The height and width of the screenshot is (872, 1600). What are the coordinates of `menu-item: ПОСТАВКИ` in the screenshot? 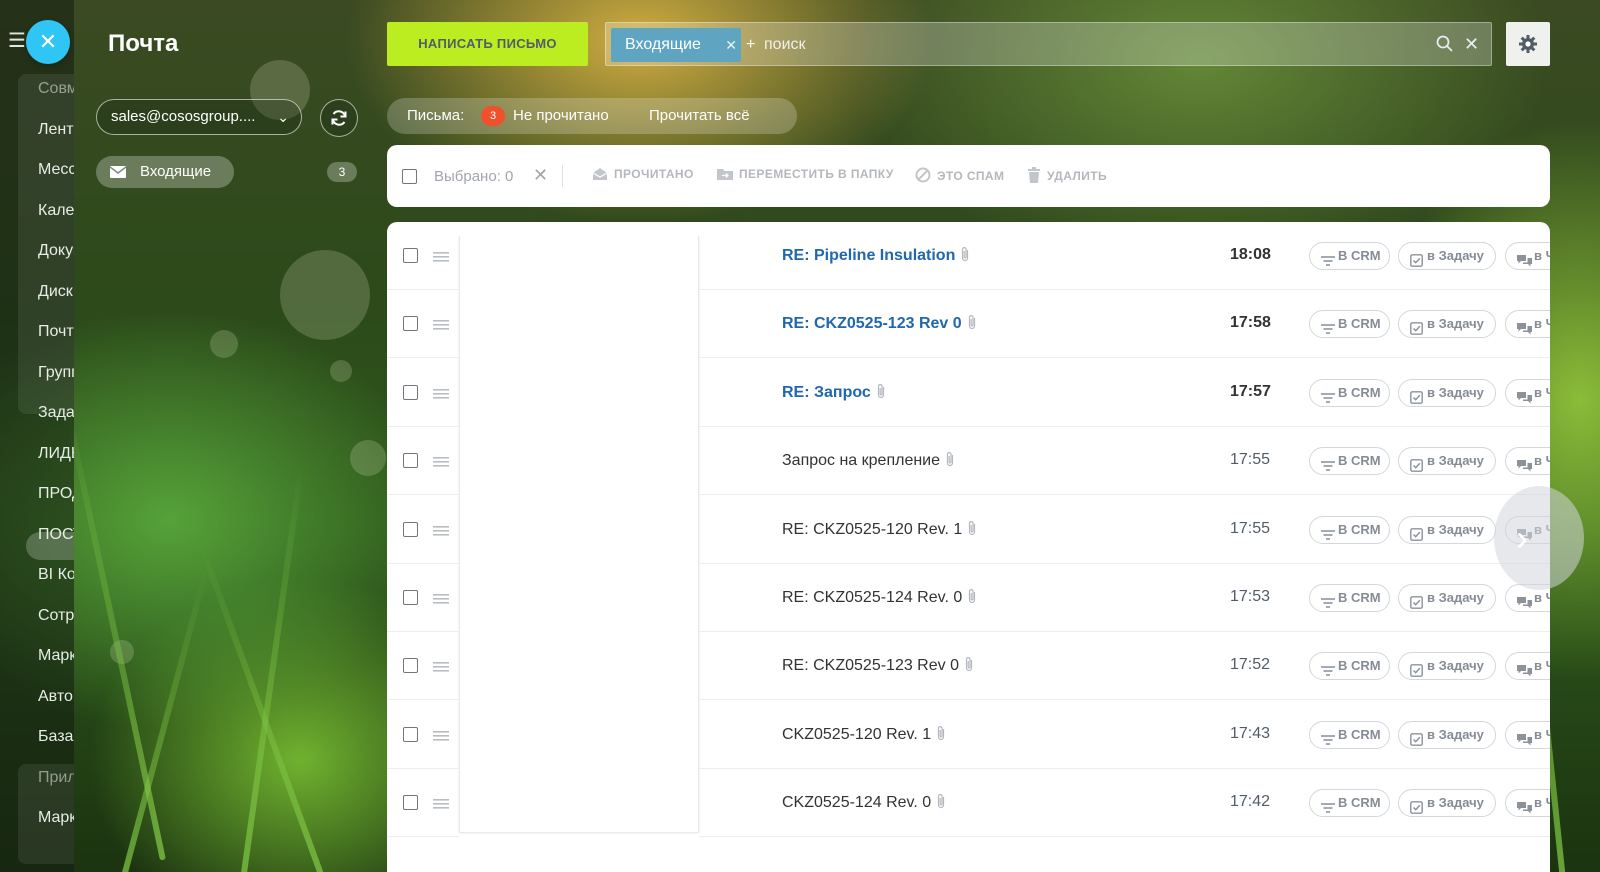 It's located at (56, 535).